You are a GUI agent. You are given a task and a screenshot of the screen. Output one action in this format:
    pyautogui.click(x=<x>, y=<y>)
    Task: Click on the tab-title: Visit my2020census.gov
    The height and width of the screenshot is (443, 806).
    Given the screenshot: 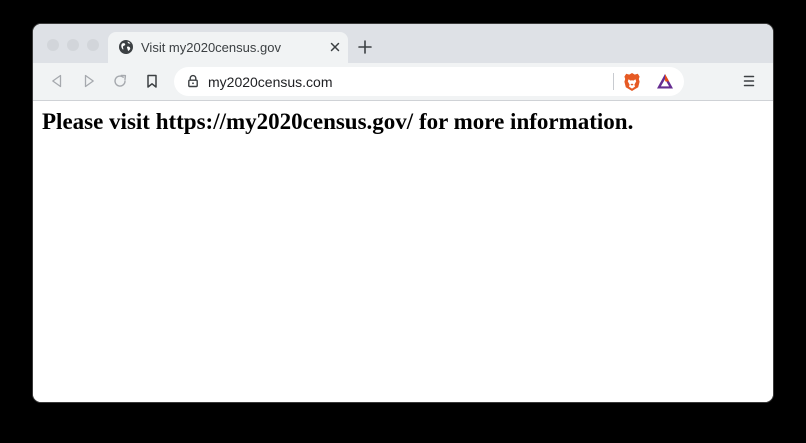 What is the action you would take?
    pyautogui.click(x=211, y=47)
    